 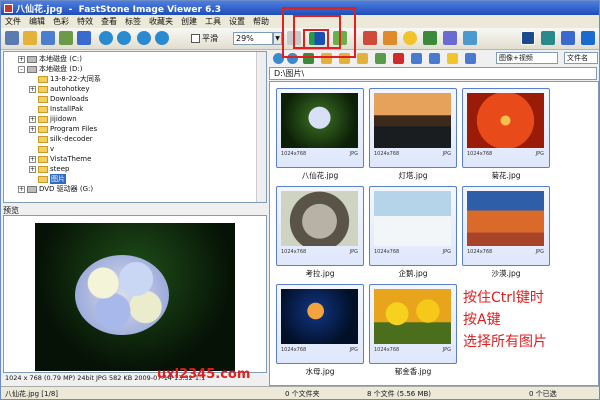 What do you see at coordinates (237, 21) in the screenshot?
I see `menu-settings: 设置` at bounding box center [237, 21].